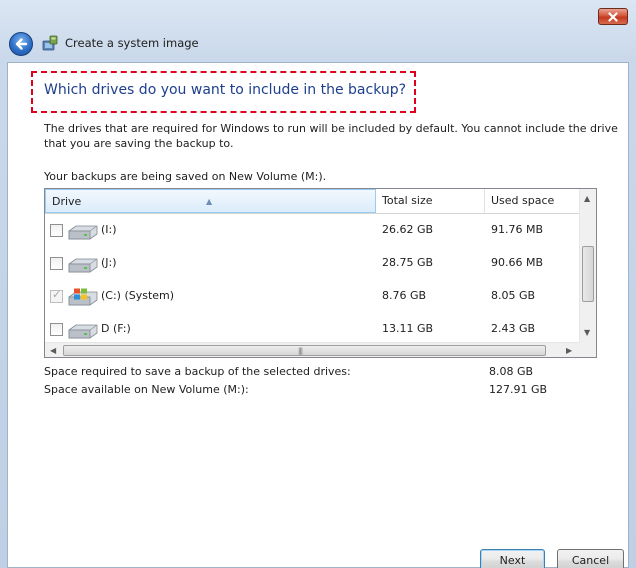 This screenshot has width=636, height=568. Describe the element at coordinates (430, 201) in the screenshot. I see `column-header-total-size: Total size` at that location.